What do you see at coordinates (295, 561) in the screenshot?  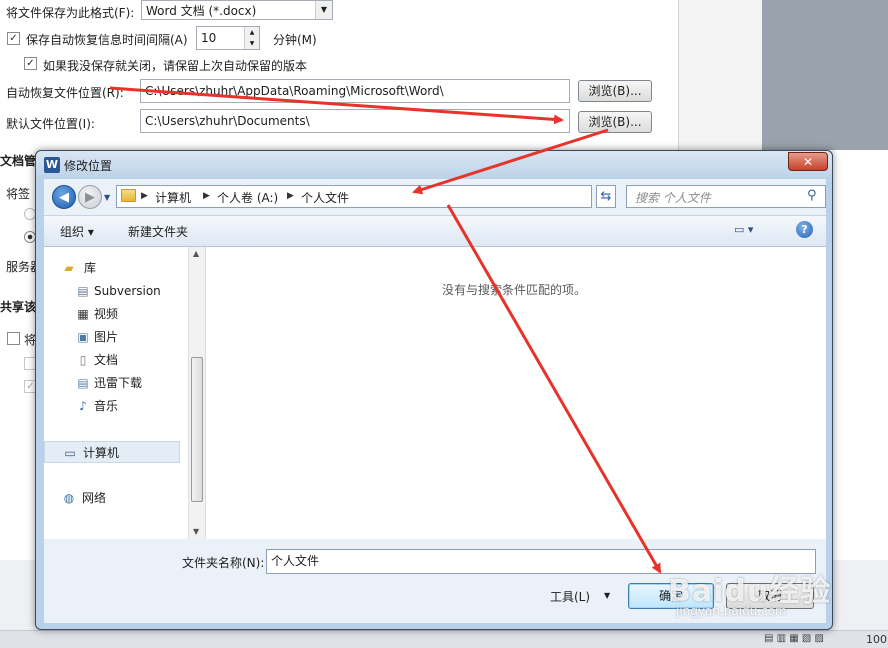 I see `folder-name-value: 个人文件` at bounding box center [295, 561].